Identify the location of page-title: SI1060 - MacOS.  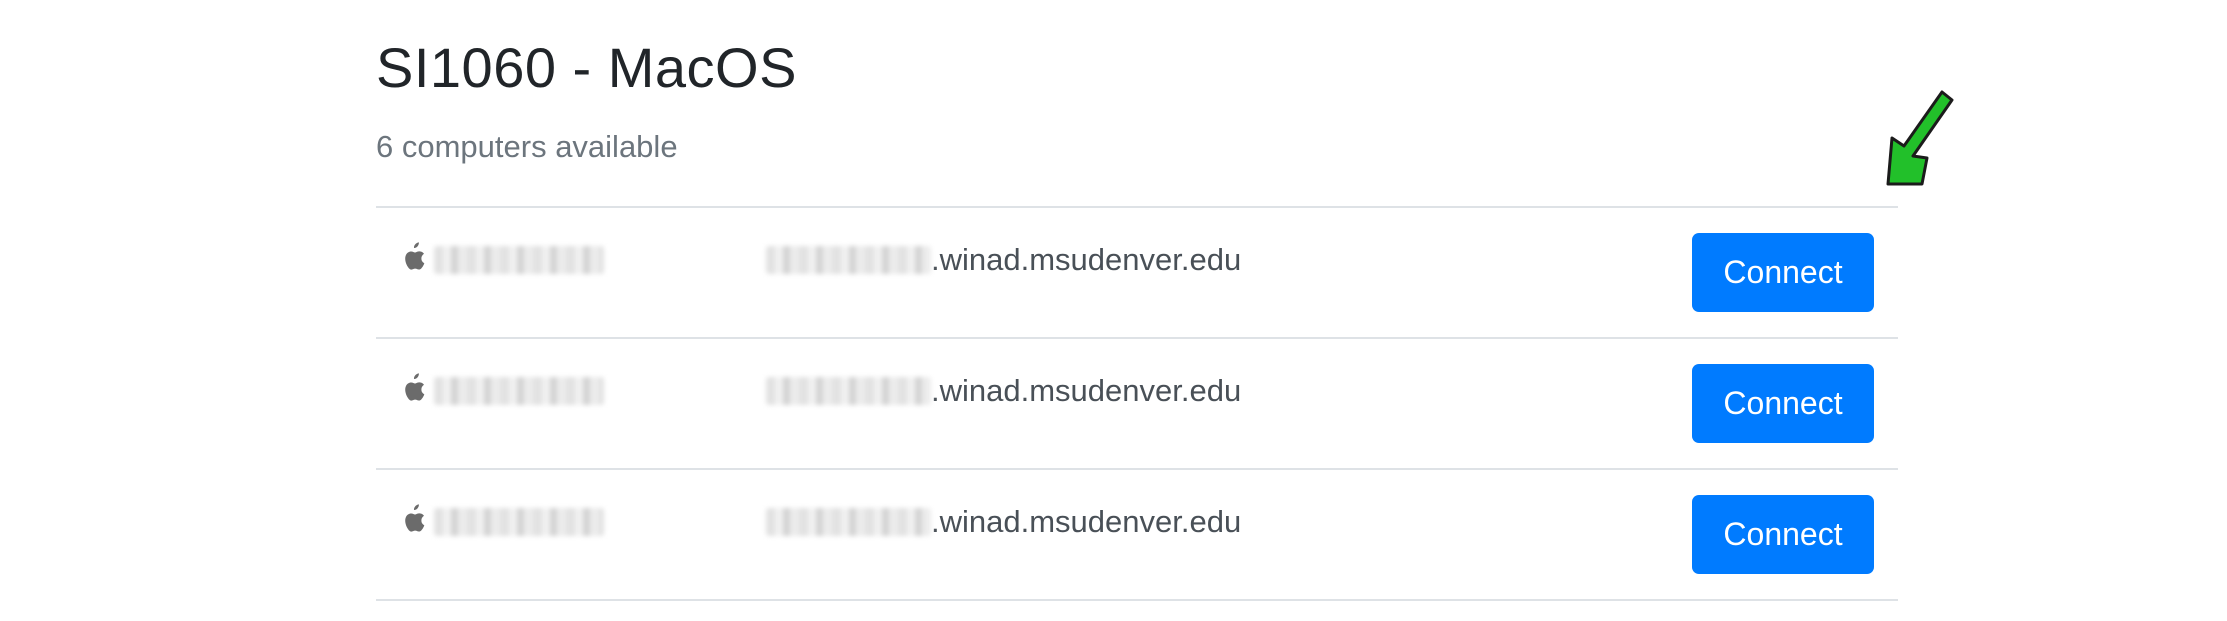
(586, 67).